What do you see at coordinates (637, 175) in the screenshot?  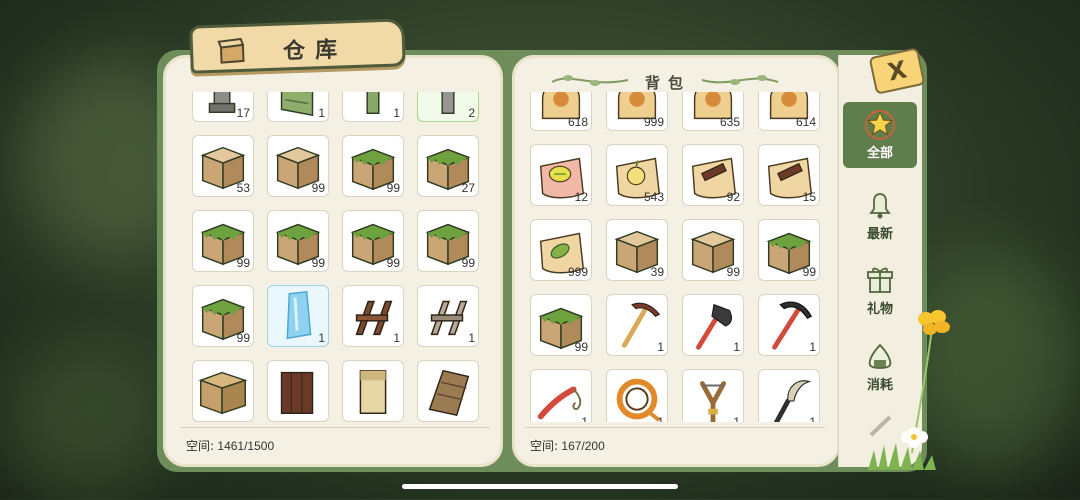 I see `backpack-slot: 543` at bounding box center [637, 175].